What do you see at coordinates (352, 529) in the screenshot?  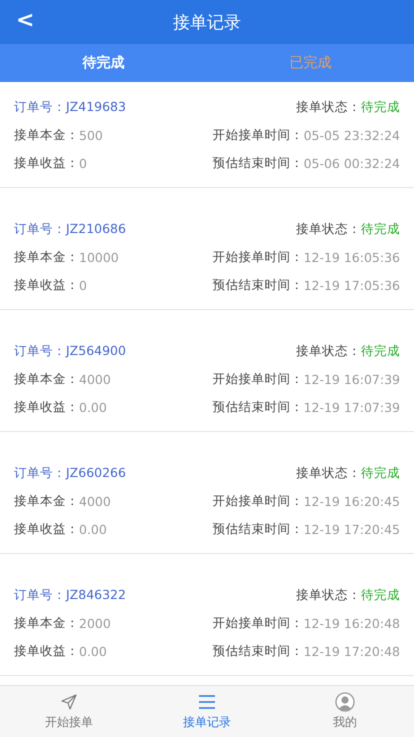 I see `end-time-value: 12-19 17:20:45` at bounding box center [352, 529].